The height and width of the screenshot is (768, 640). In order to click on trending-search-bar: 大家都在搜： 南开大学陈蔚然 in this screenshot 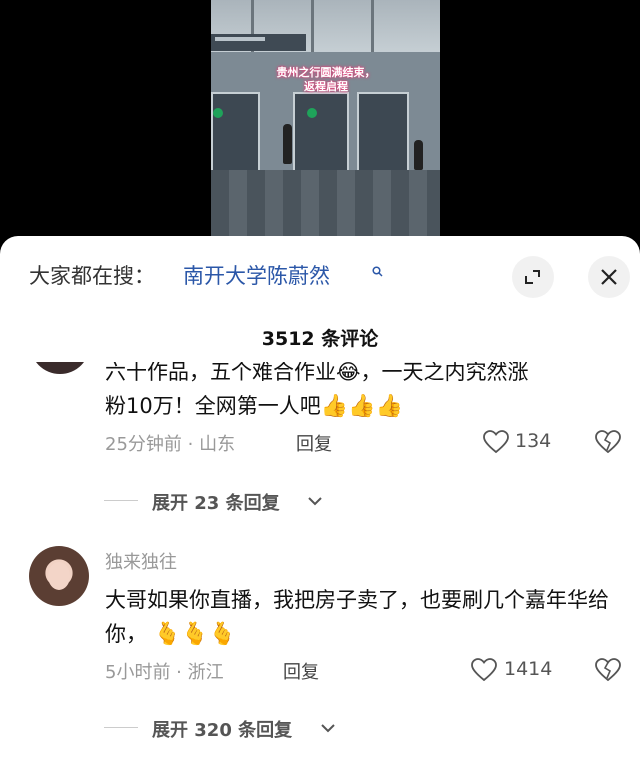, I will do `click(320, 276)`.